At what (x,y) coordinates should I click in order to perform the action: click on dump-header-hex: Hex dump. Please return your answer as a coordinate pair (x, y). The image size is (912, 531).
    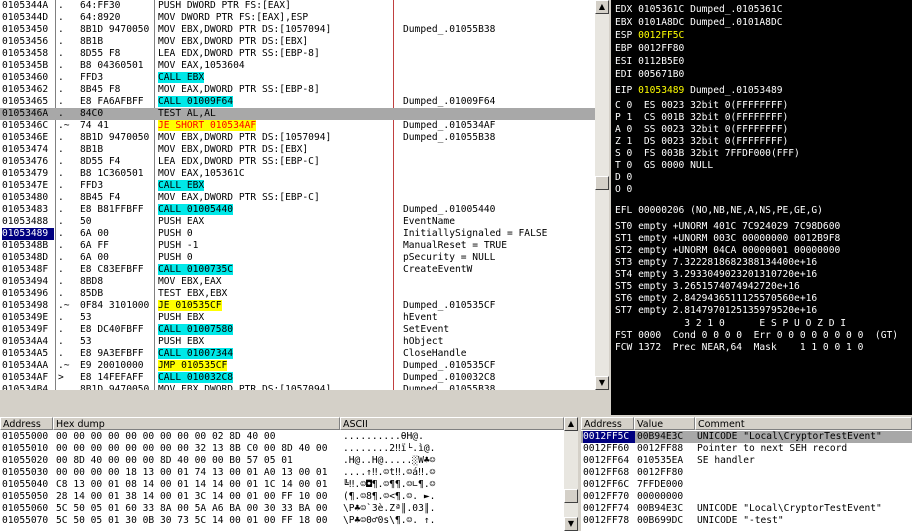
    Looking at the image, I should click on (196, 423).